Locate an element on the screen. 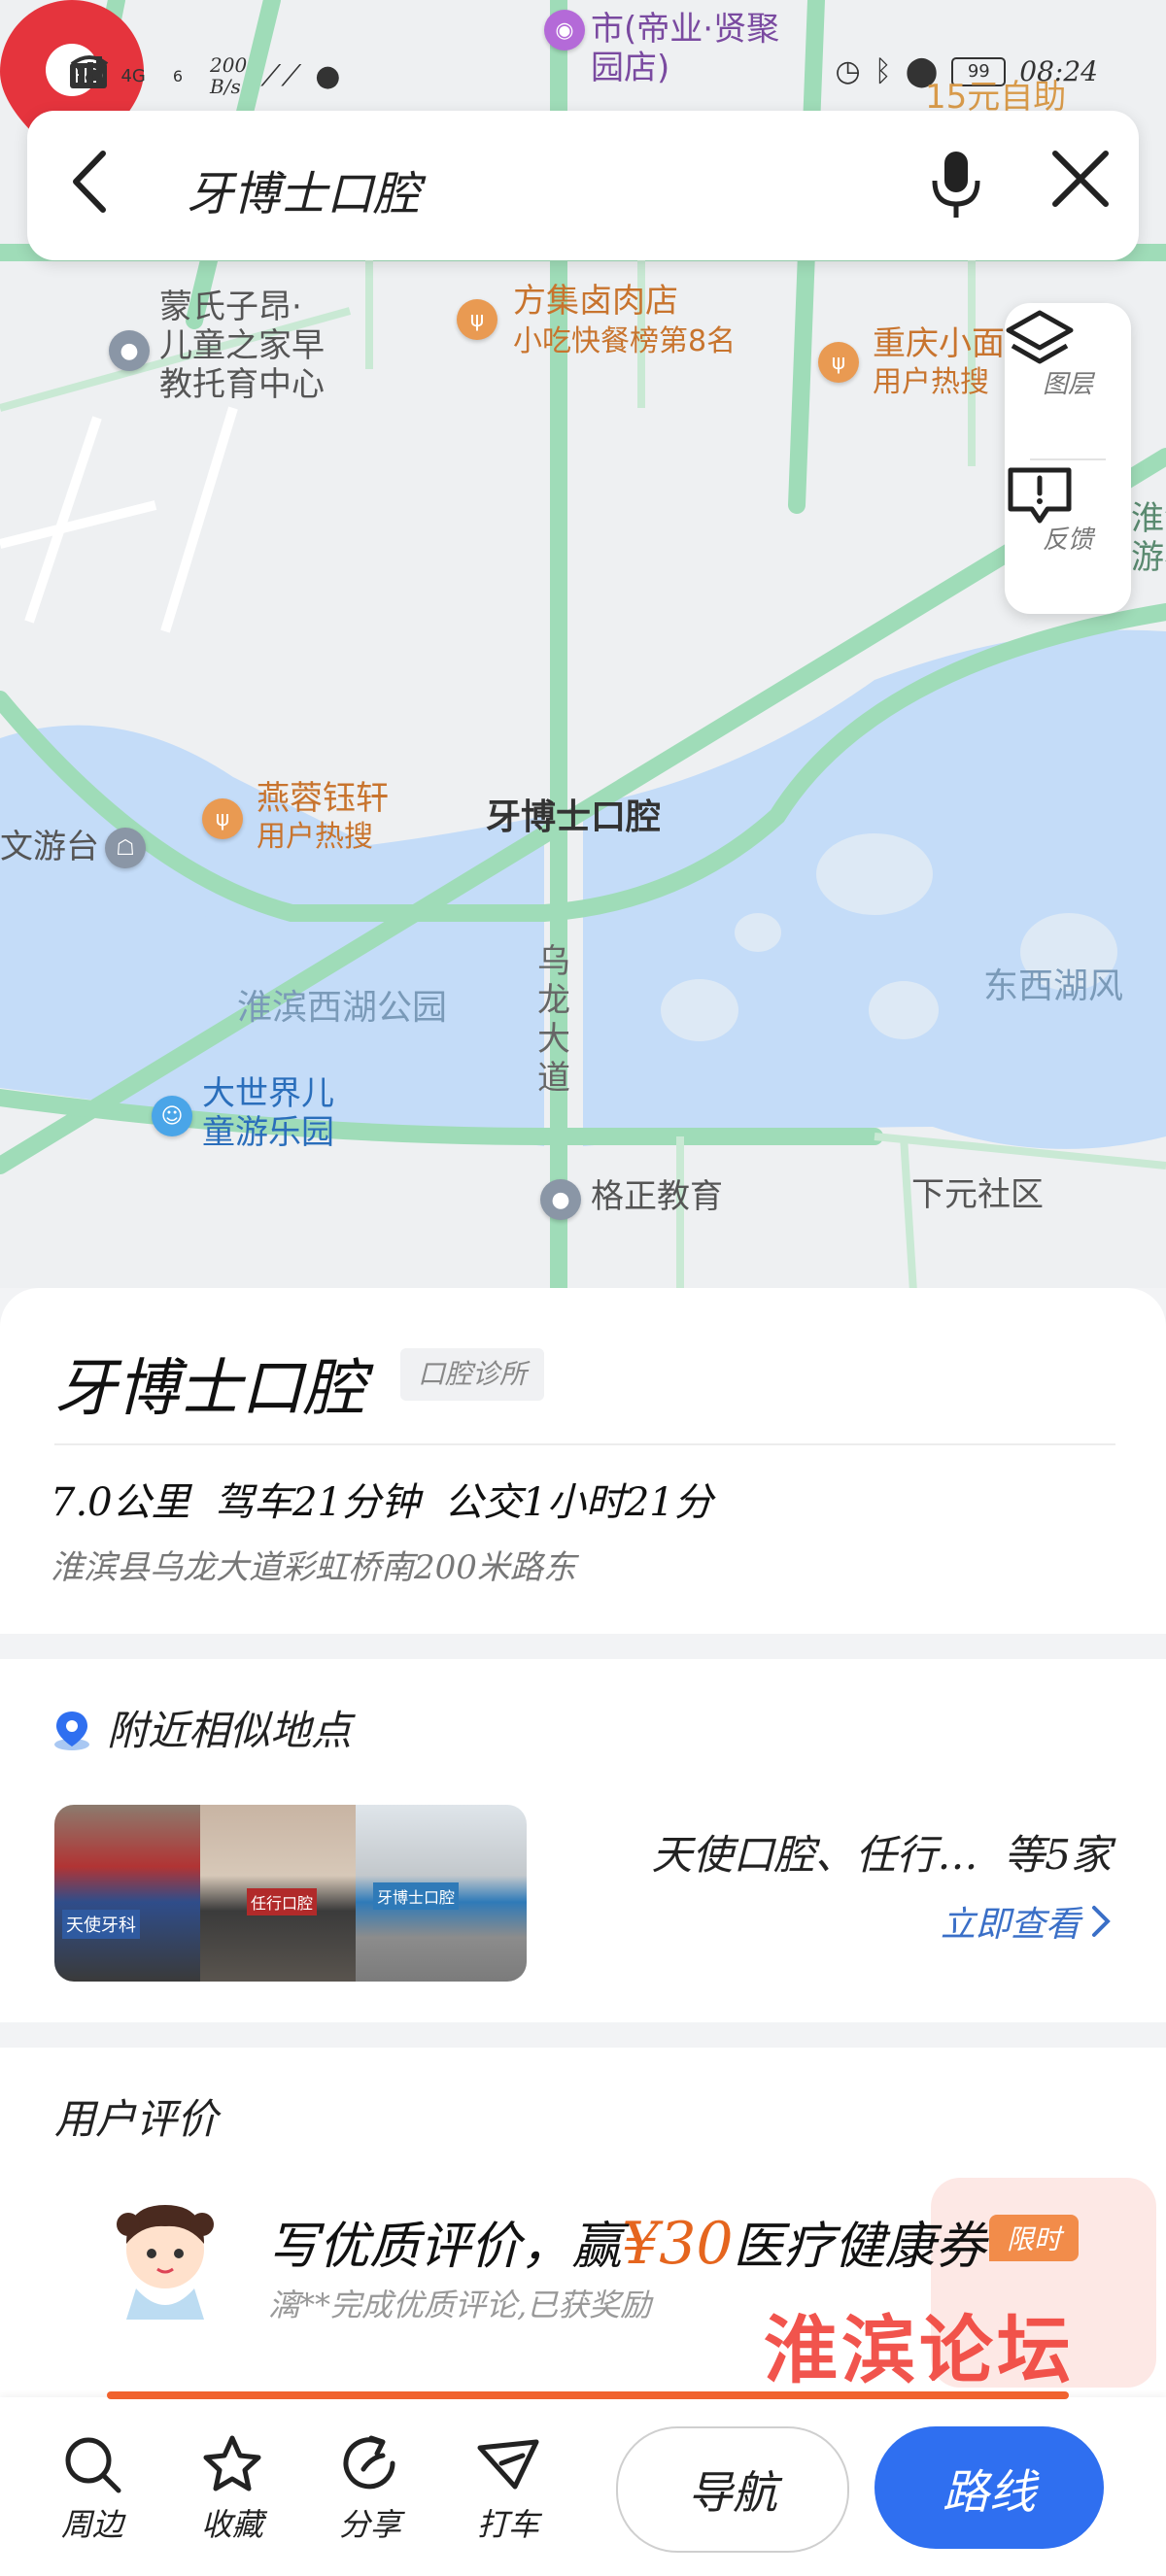  bottom-action-bar: 周边 收藏 分享 打车 导航 路线 is located at coordinates (583, 2483).